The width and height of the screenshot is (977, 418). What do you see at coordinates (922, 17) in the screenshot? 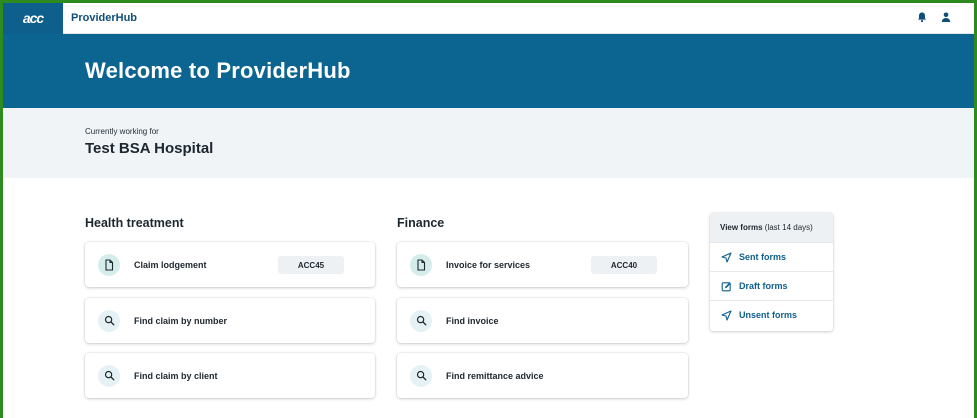
I see `bell-icon` at bounding box center [922, 17].